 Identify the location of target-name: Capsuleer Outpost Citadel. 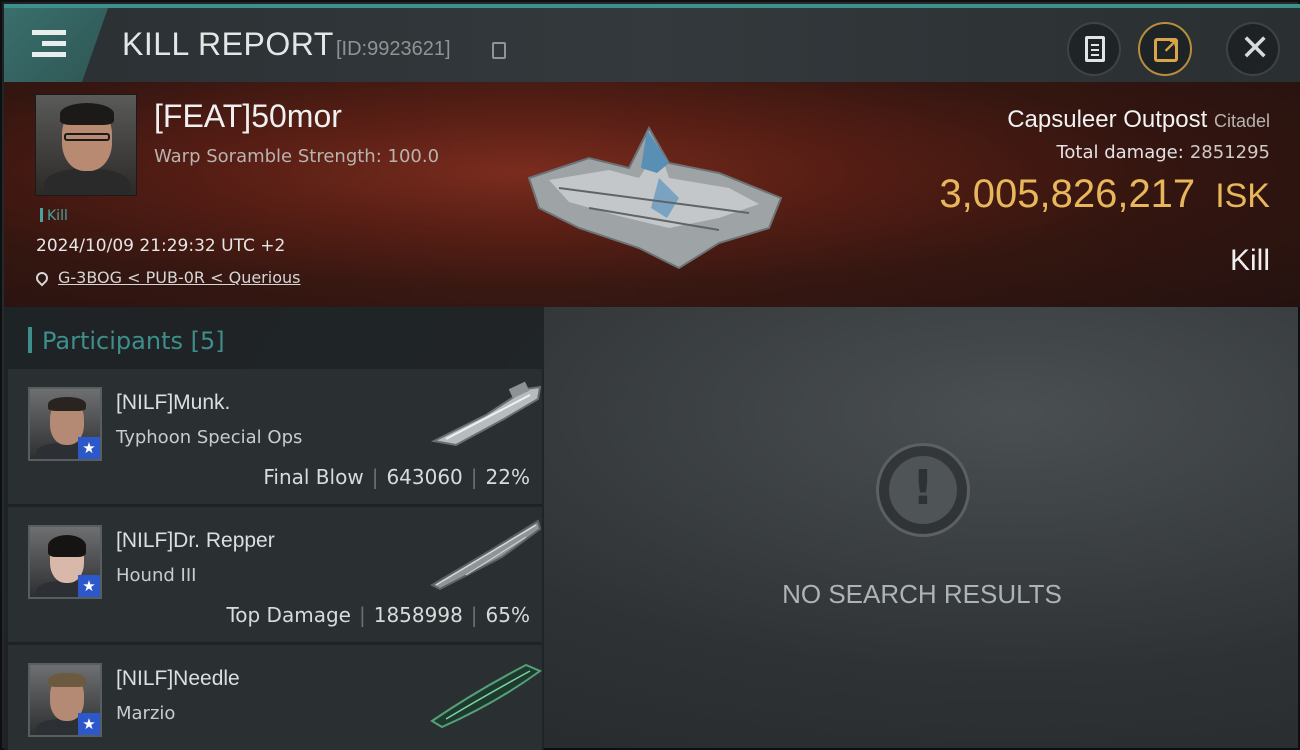
(1138, 119).